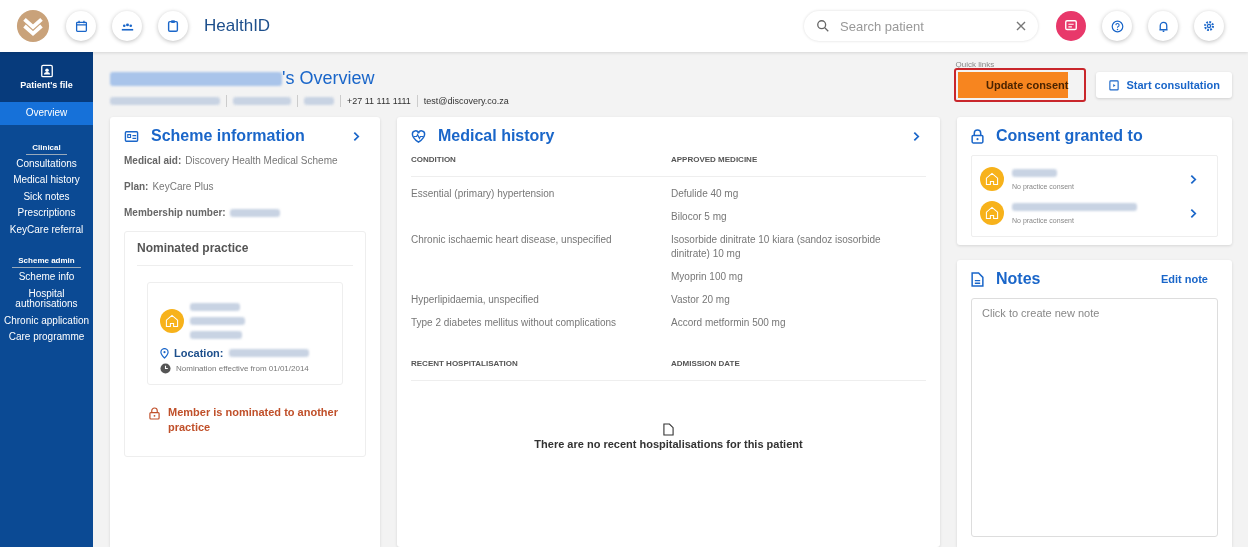  I want to click on card-title: Consent granted to, so click(1069, 136).